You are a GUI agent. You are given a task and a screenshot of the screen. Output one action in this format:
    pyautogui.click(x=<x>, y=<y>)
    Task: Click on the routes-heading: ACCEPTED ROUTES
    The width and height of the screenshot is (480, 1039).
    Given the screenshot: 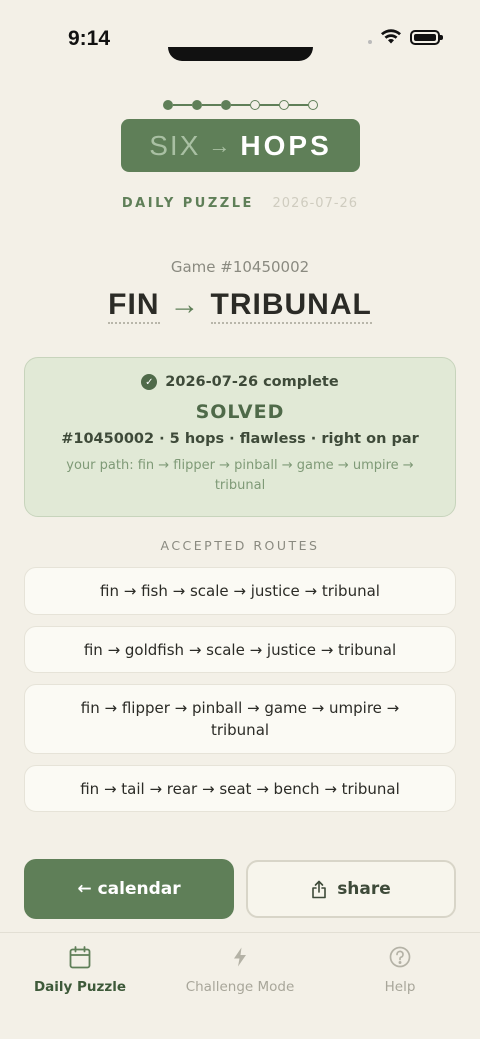 What is the action you would take?
    pyautogui.click(x=240, y=545)
    